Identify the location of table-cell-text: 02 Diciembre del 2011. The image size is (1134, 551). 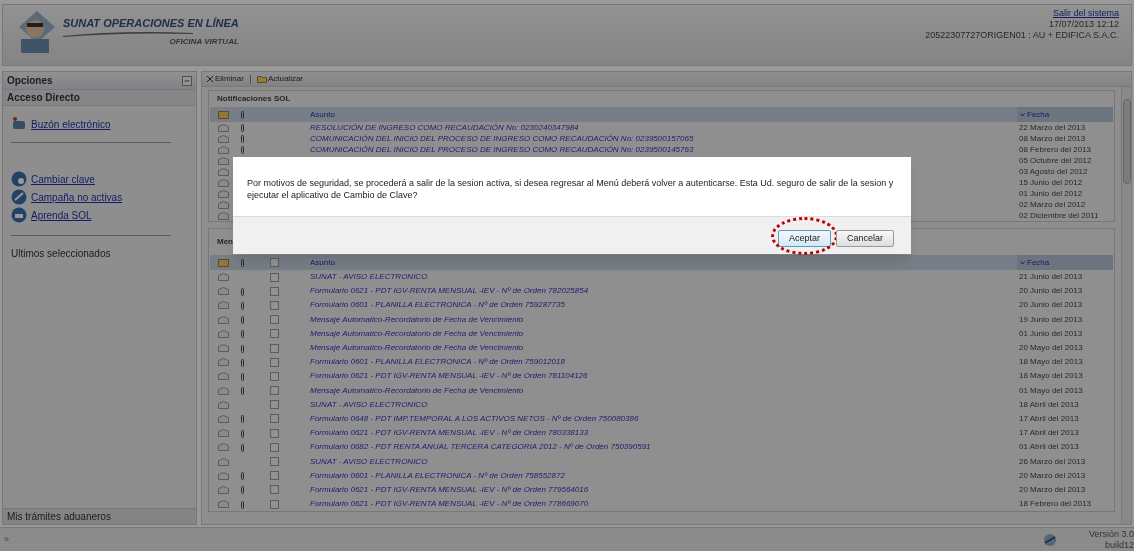
(1059, 215).